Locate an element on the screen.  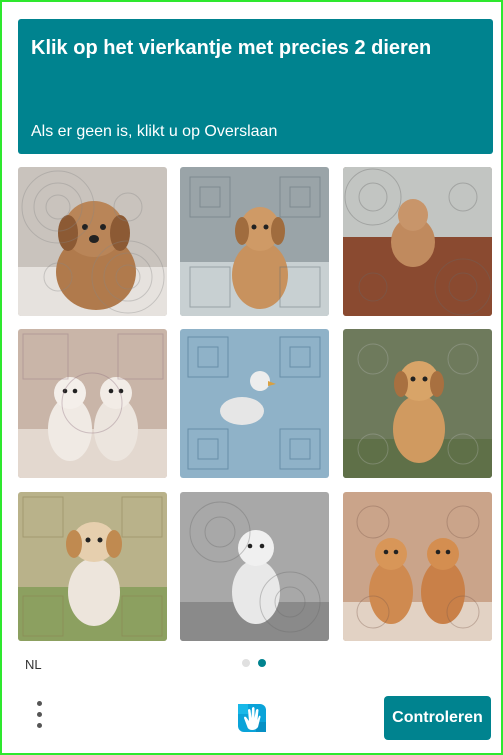
hcaptcha-hand-icon is located at coordinates (252, 718).